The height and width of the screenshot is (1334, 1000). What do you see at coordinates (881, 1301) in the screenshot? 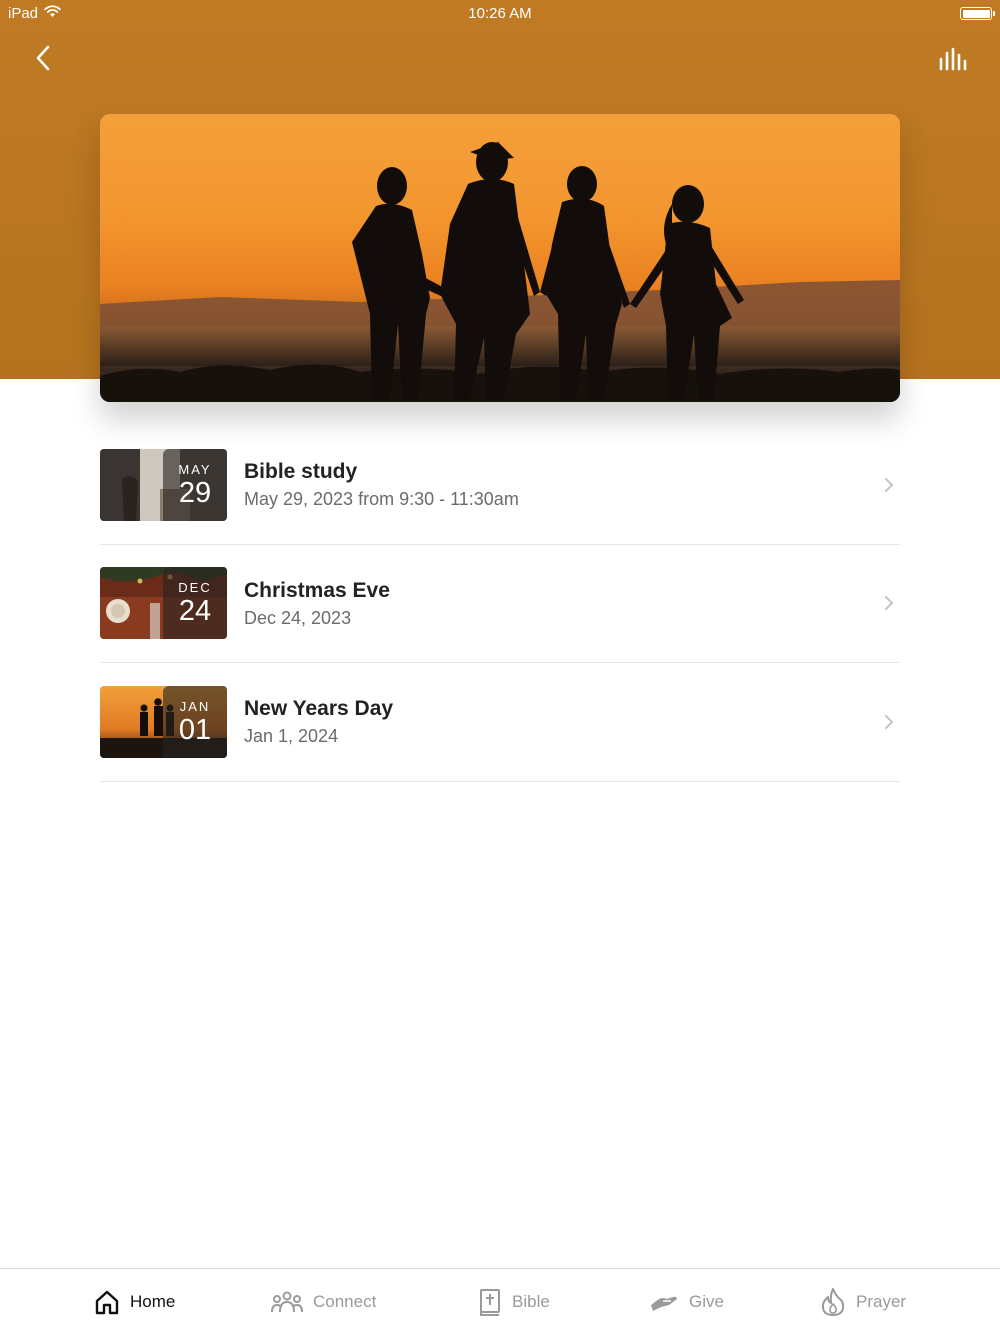
I see `tab-label: Prayer` at bounding box center [881, 1301].